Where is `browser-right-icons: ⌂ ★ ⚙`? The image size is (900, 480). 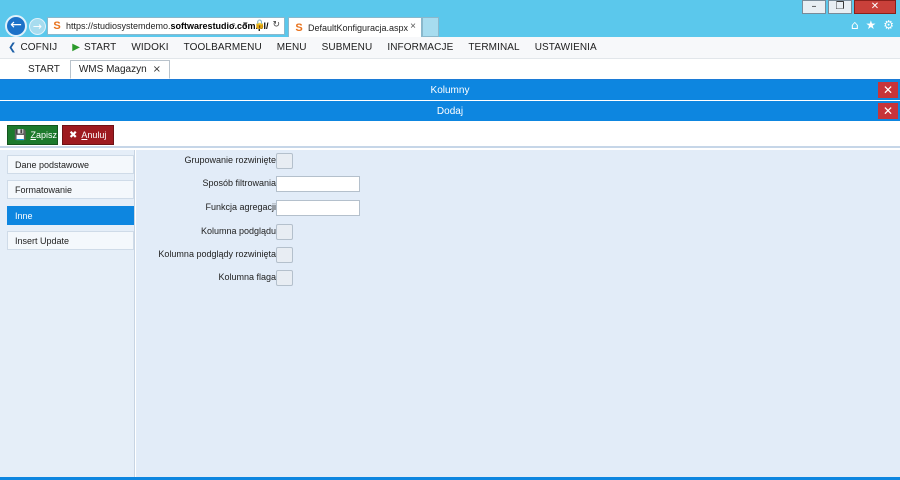 browser-right-icons: ⌂ ★ ⚙ is located at coordinates (872, 25).